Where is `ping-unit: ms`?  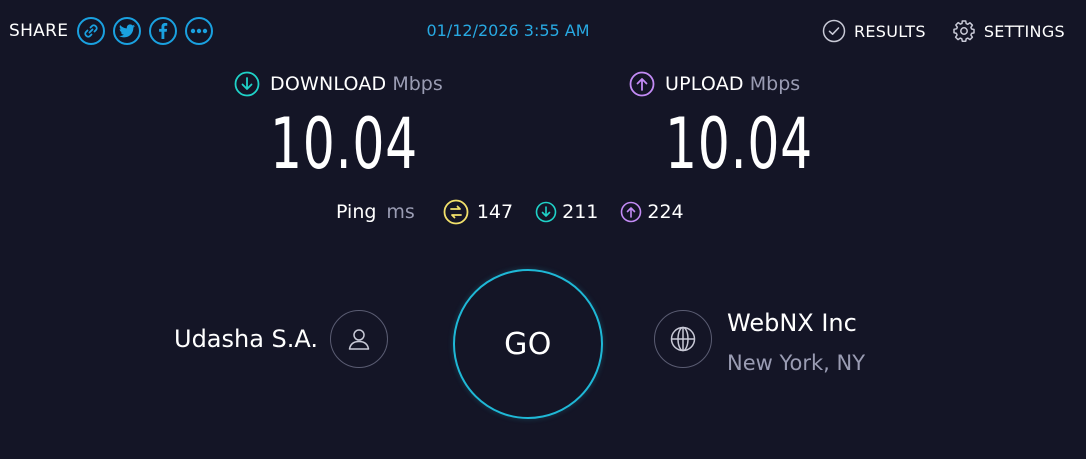 ping-unit: ms is located at coordinates (400, 212).